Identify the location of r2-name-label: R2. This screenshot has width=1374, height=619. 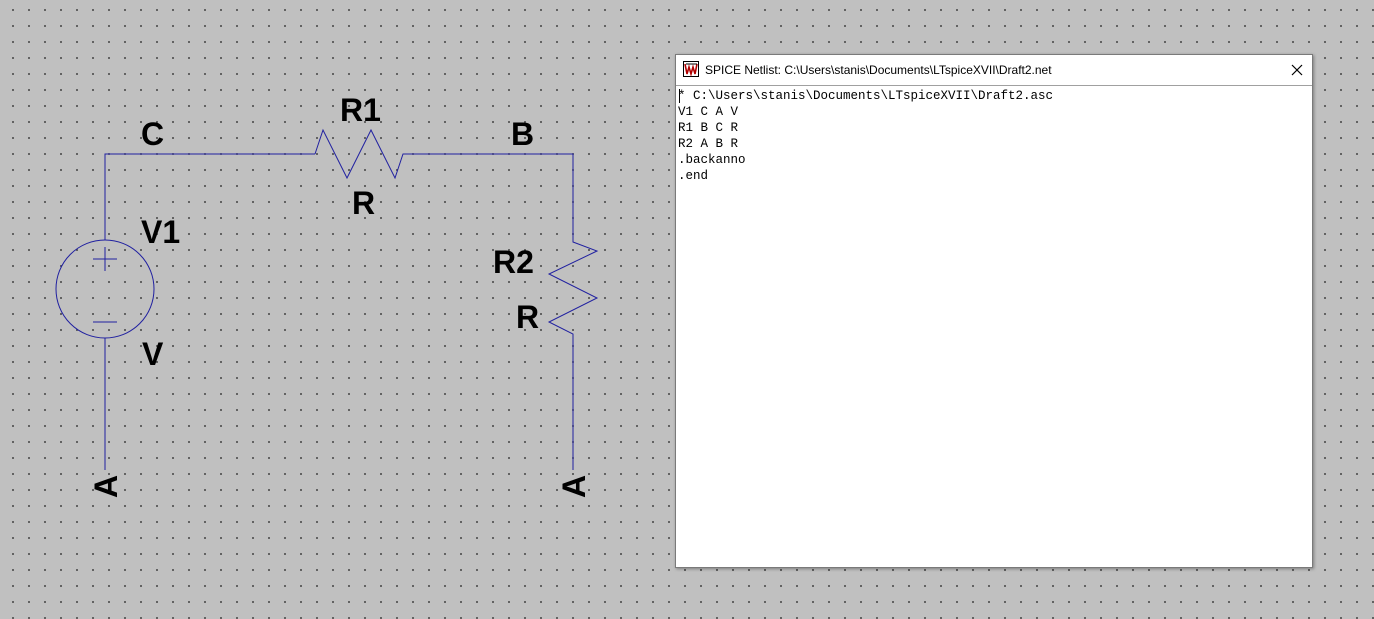
(513, 262).